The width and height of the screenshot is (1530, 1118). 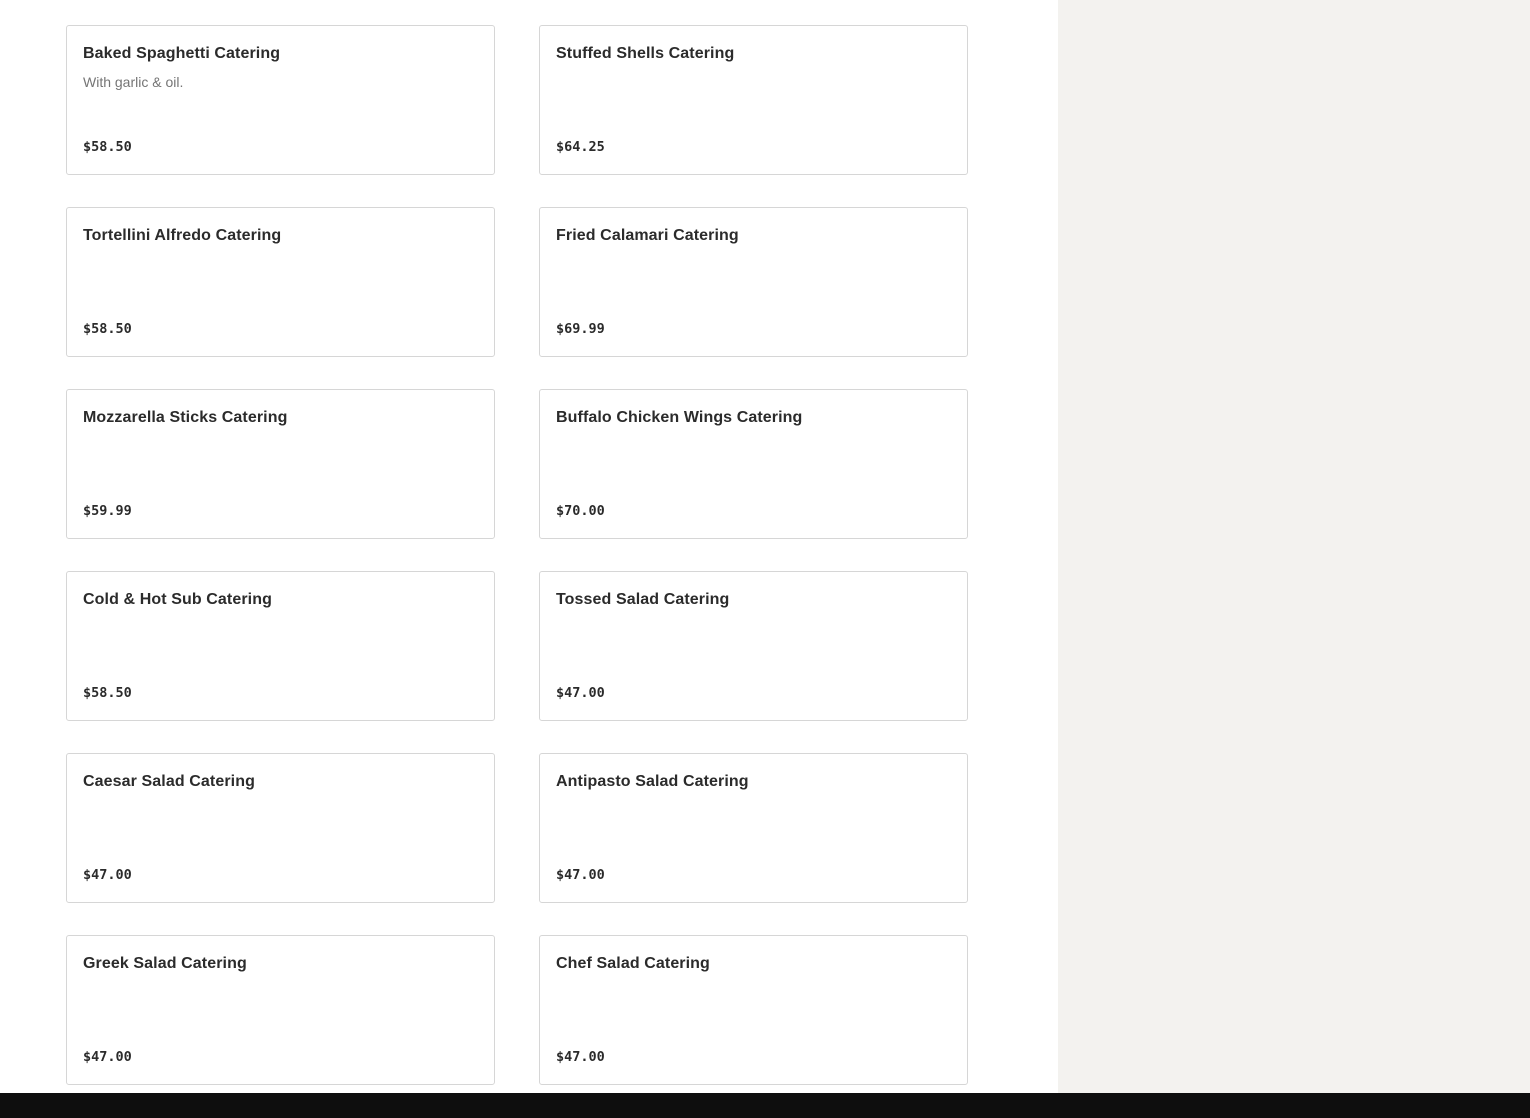 I want to click on menu-item-title: Chef Salad Catering, so click(x=633, y=963).